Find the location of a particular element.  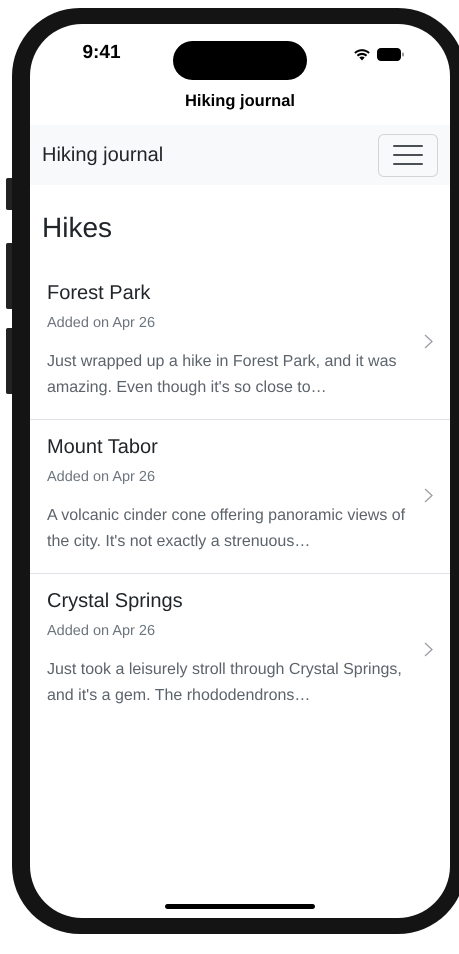

wifi-icon is located at coordinates (362, 54).